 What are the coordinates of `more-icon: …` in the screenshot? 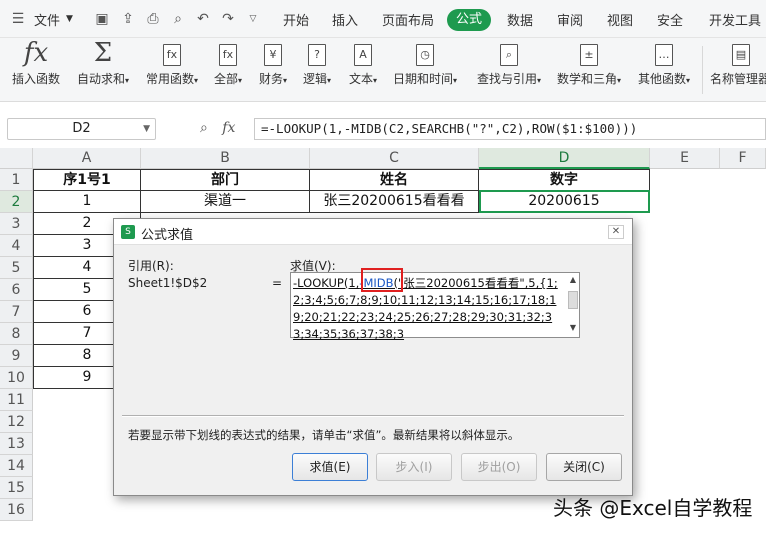 It's located at (664, 55).